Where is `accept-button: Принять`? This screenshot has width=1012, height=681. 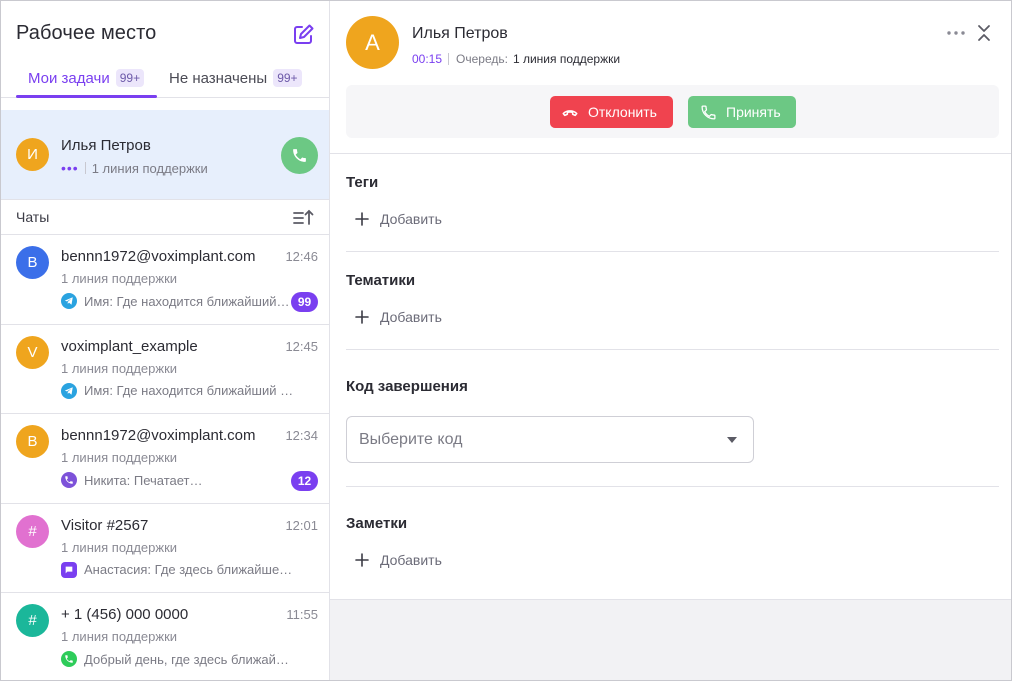
accept-button: Принять is located at coordinates (742, 112).